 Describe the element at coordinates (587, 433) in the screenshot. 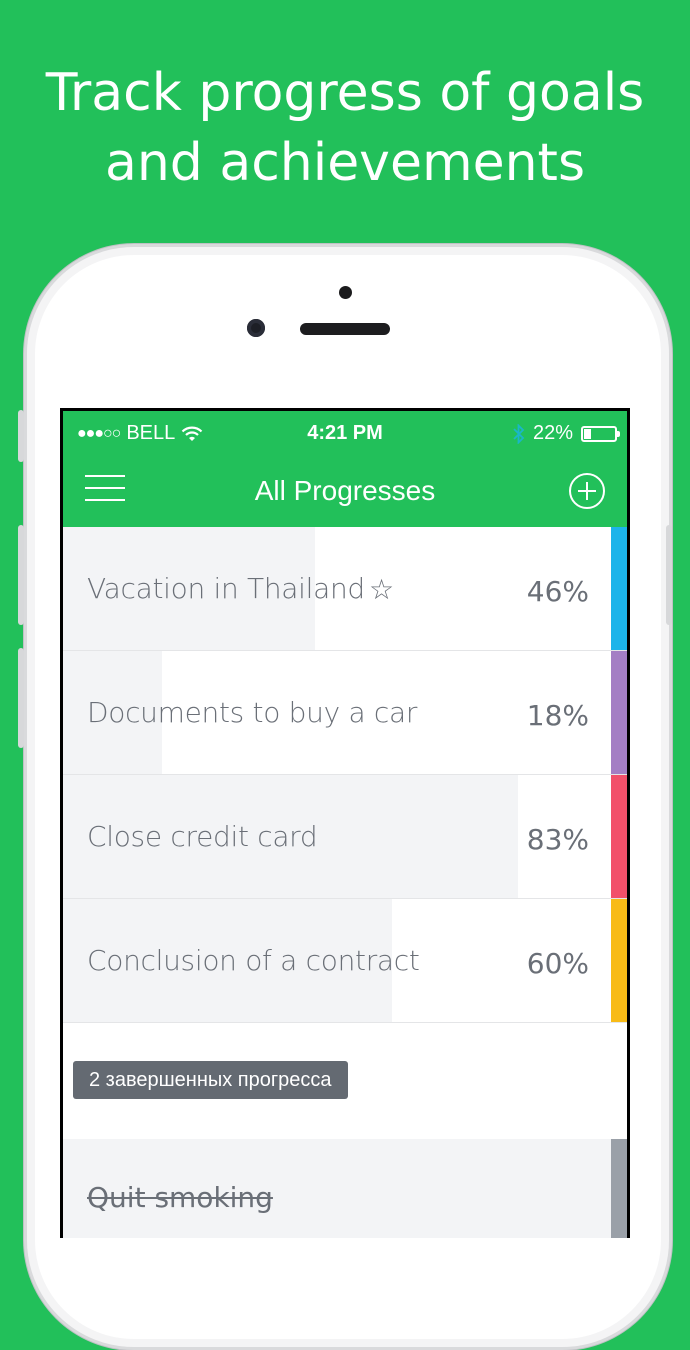

I see `battery-level` at that location.